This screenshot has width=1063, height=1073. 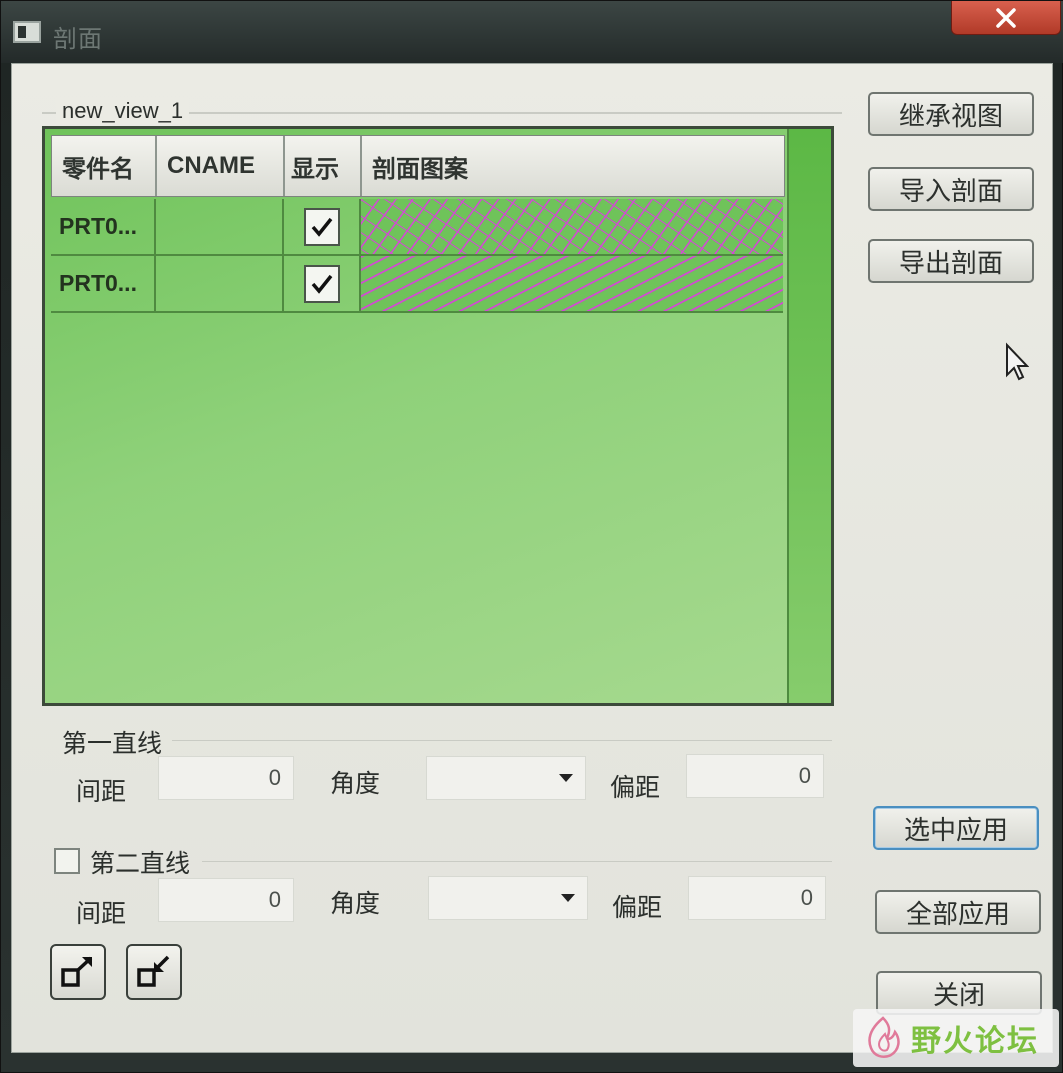 I want to click on first-line-angle-select, so click(x=506, y=778).